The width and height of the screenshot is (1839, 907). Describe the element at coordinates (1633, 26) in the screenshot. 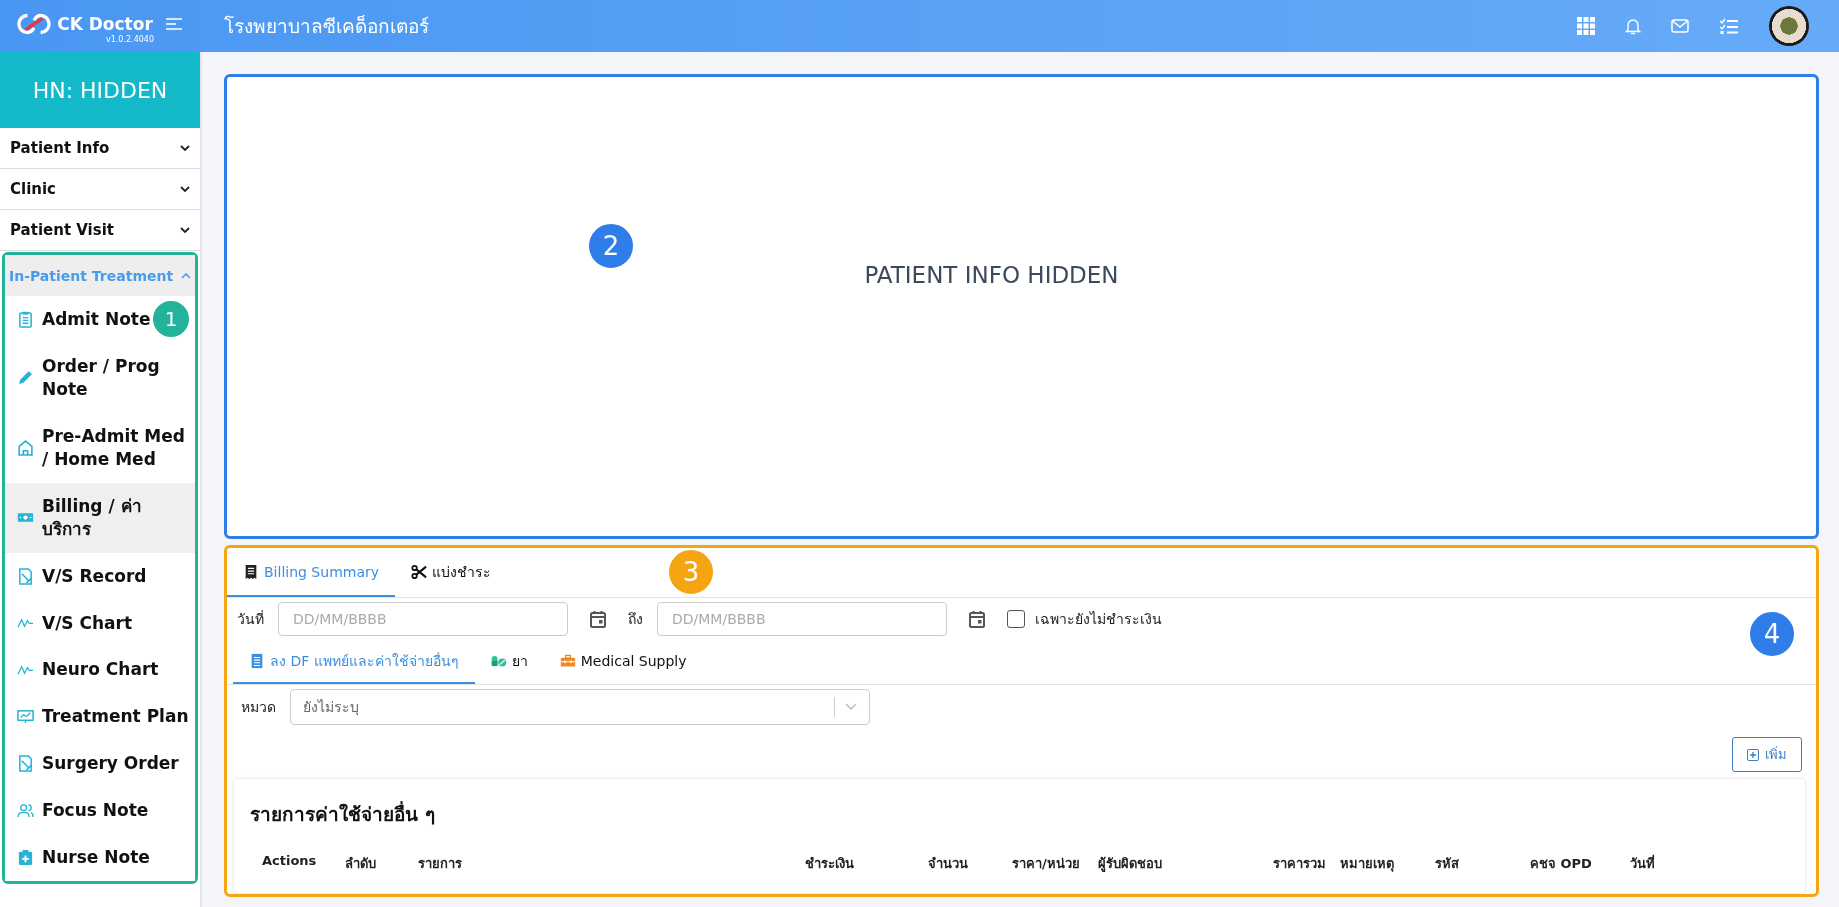

I see `bell-icon` at that location.